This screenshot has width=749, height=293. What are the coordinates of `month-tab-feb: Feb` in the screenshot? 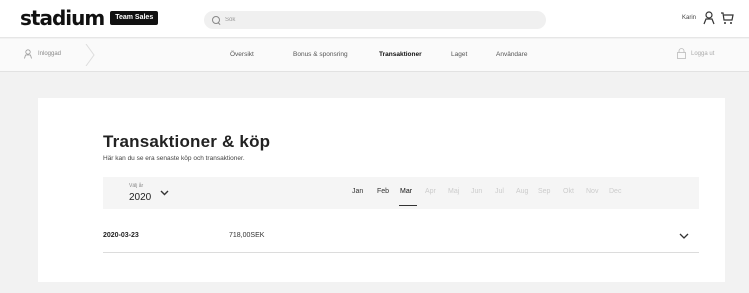 It's located at (383, 191).